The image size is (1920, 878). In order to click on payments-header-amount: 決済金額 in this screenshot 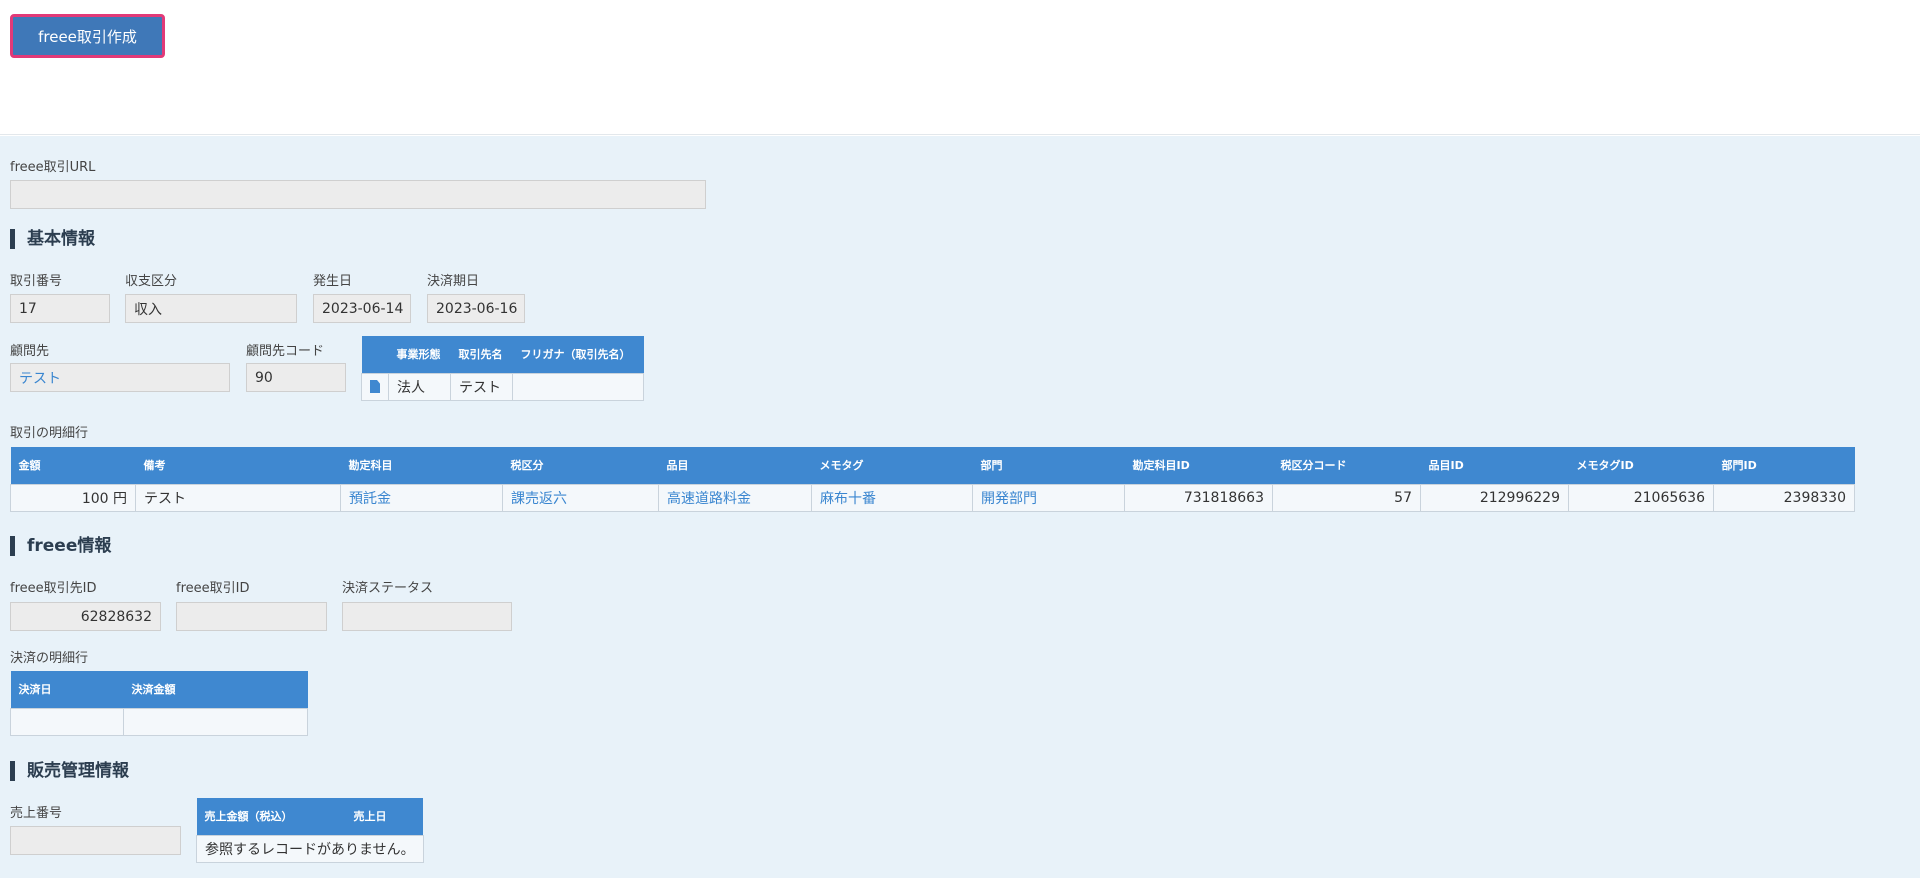, I will do `click(215, 689)`.